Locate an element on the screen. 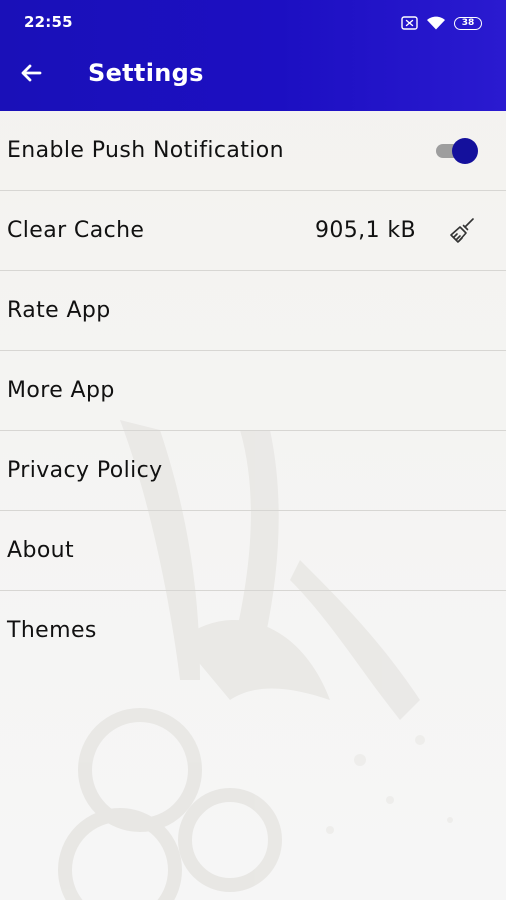 The height and width of the screenshot is (900, 506). setting-label: Rate App is located at coordinates (59, 310).